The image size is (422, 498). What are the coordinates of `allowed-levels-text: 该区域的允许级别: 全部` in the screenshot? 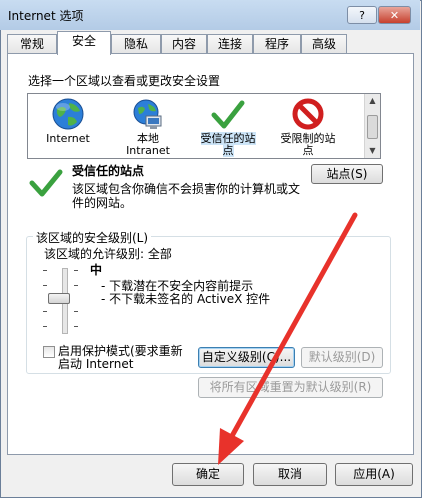 It's located at (108, 254).